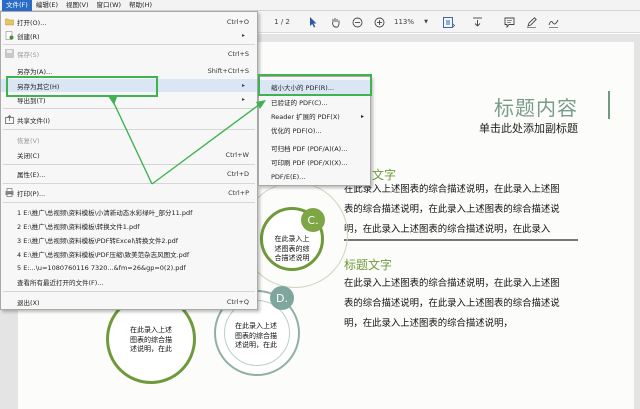 The height and width of the screenshot is (409, 640). What do you see at coordinates (206, 144) in the screenshot?
I see `arrow-line-right` at bounding box center [206, 144].